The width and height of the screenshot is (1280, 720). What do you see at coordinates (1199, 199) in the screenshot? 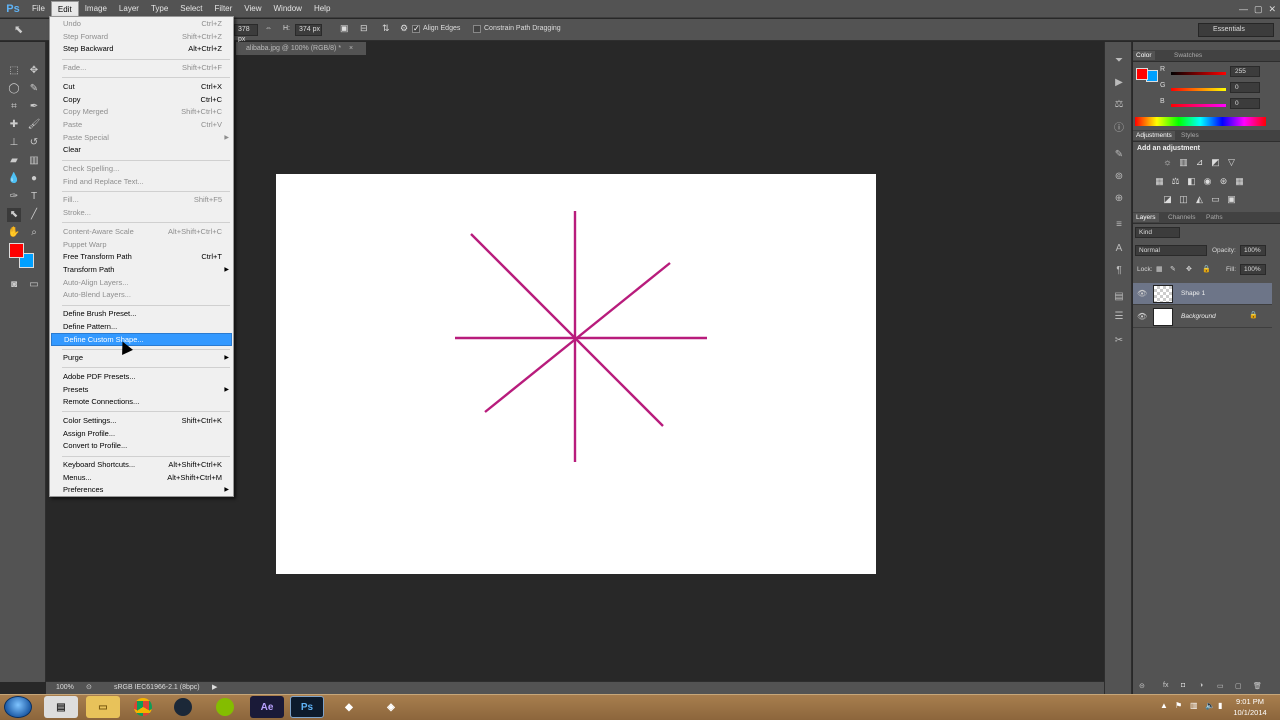
I see `threshold-icon: ◭` at bounding box center [1199, 199].